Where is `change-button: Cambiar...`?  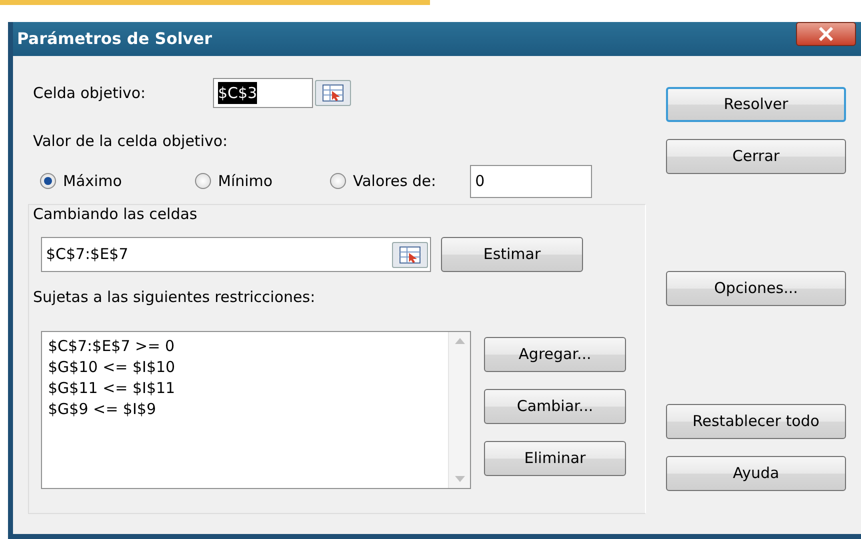 change-button: Cambiar... is located at coordinates (555, 406).